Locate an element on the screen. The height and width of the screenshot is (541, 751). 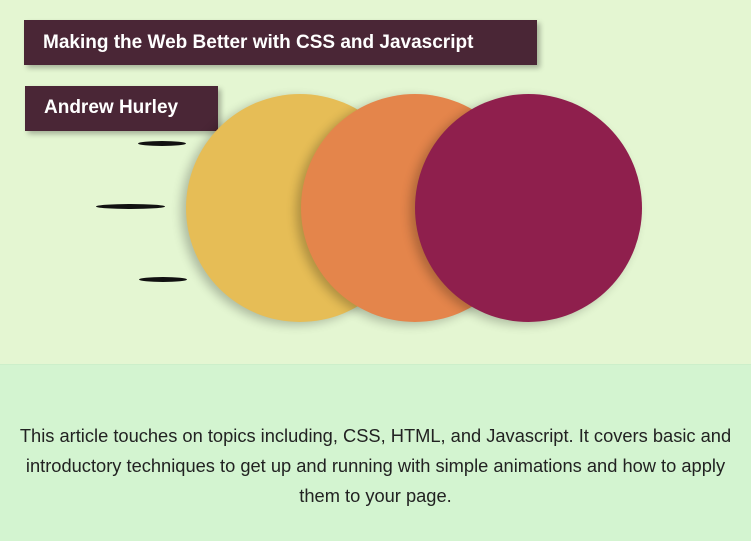
maroon-circle is located at coordinates (528, 208).